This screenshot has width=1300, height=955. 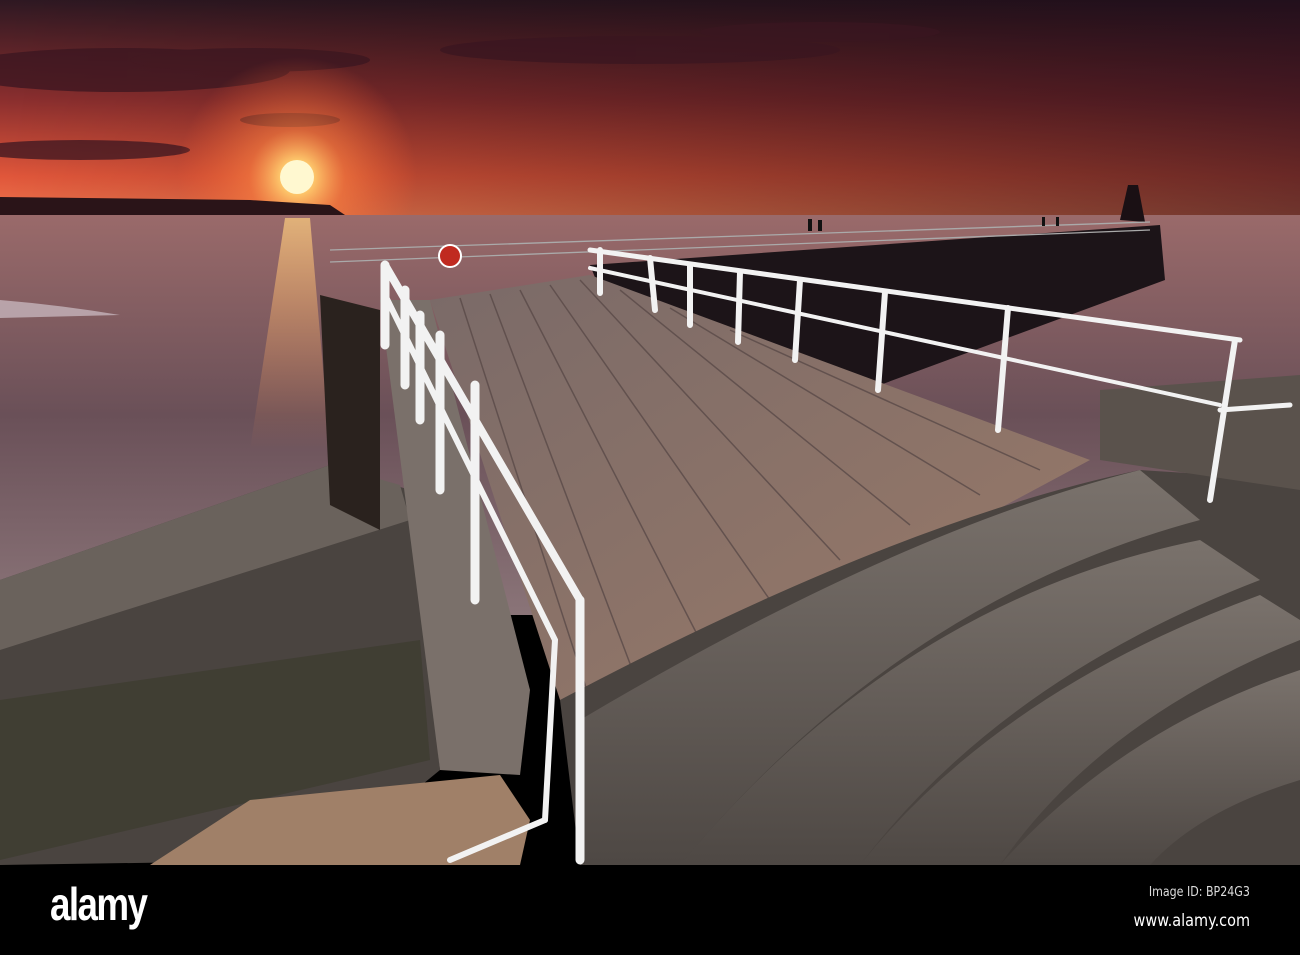 What do you see at coordinates (650, 910) in the screenshot?
I see `watermark-bar: alamy Image ID: BP24G3 www.alamy.com` at bounding box center [650, 910].